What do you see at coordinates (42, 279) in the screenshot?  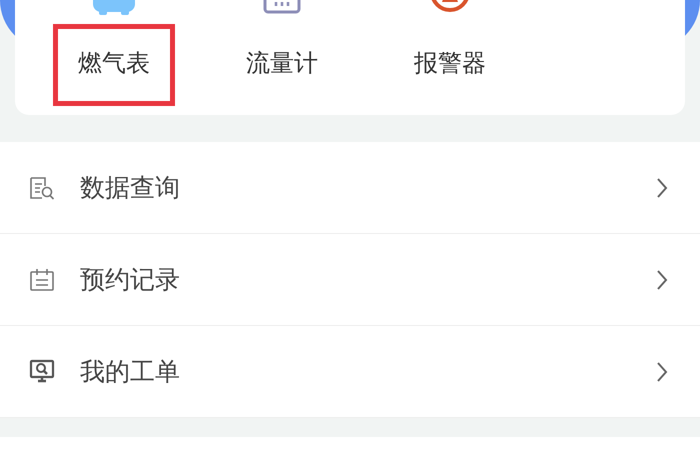 I see `calendar-icon` at bounding box center [42, 279].